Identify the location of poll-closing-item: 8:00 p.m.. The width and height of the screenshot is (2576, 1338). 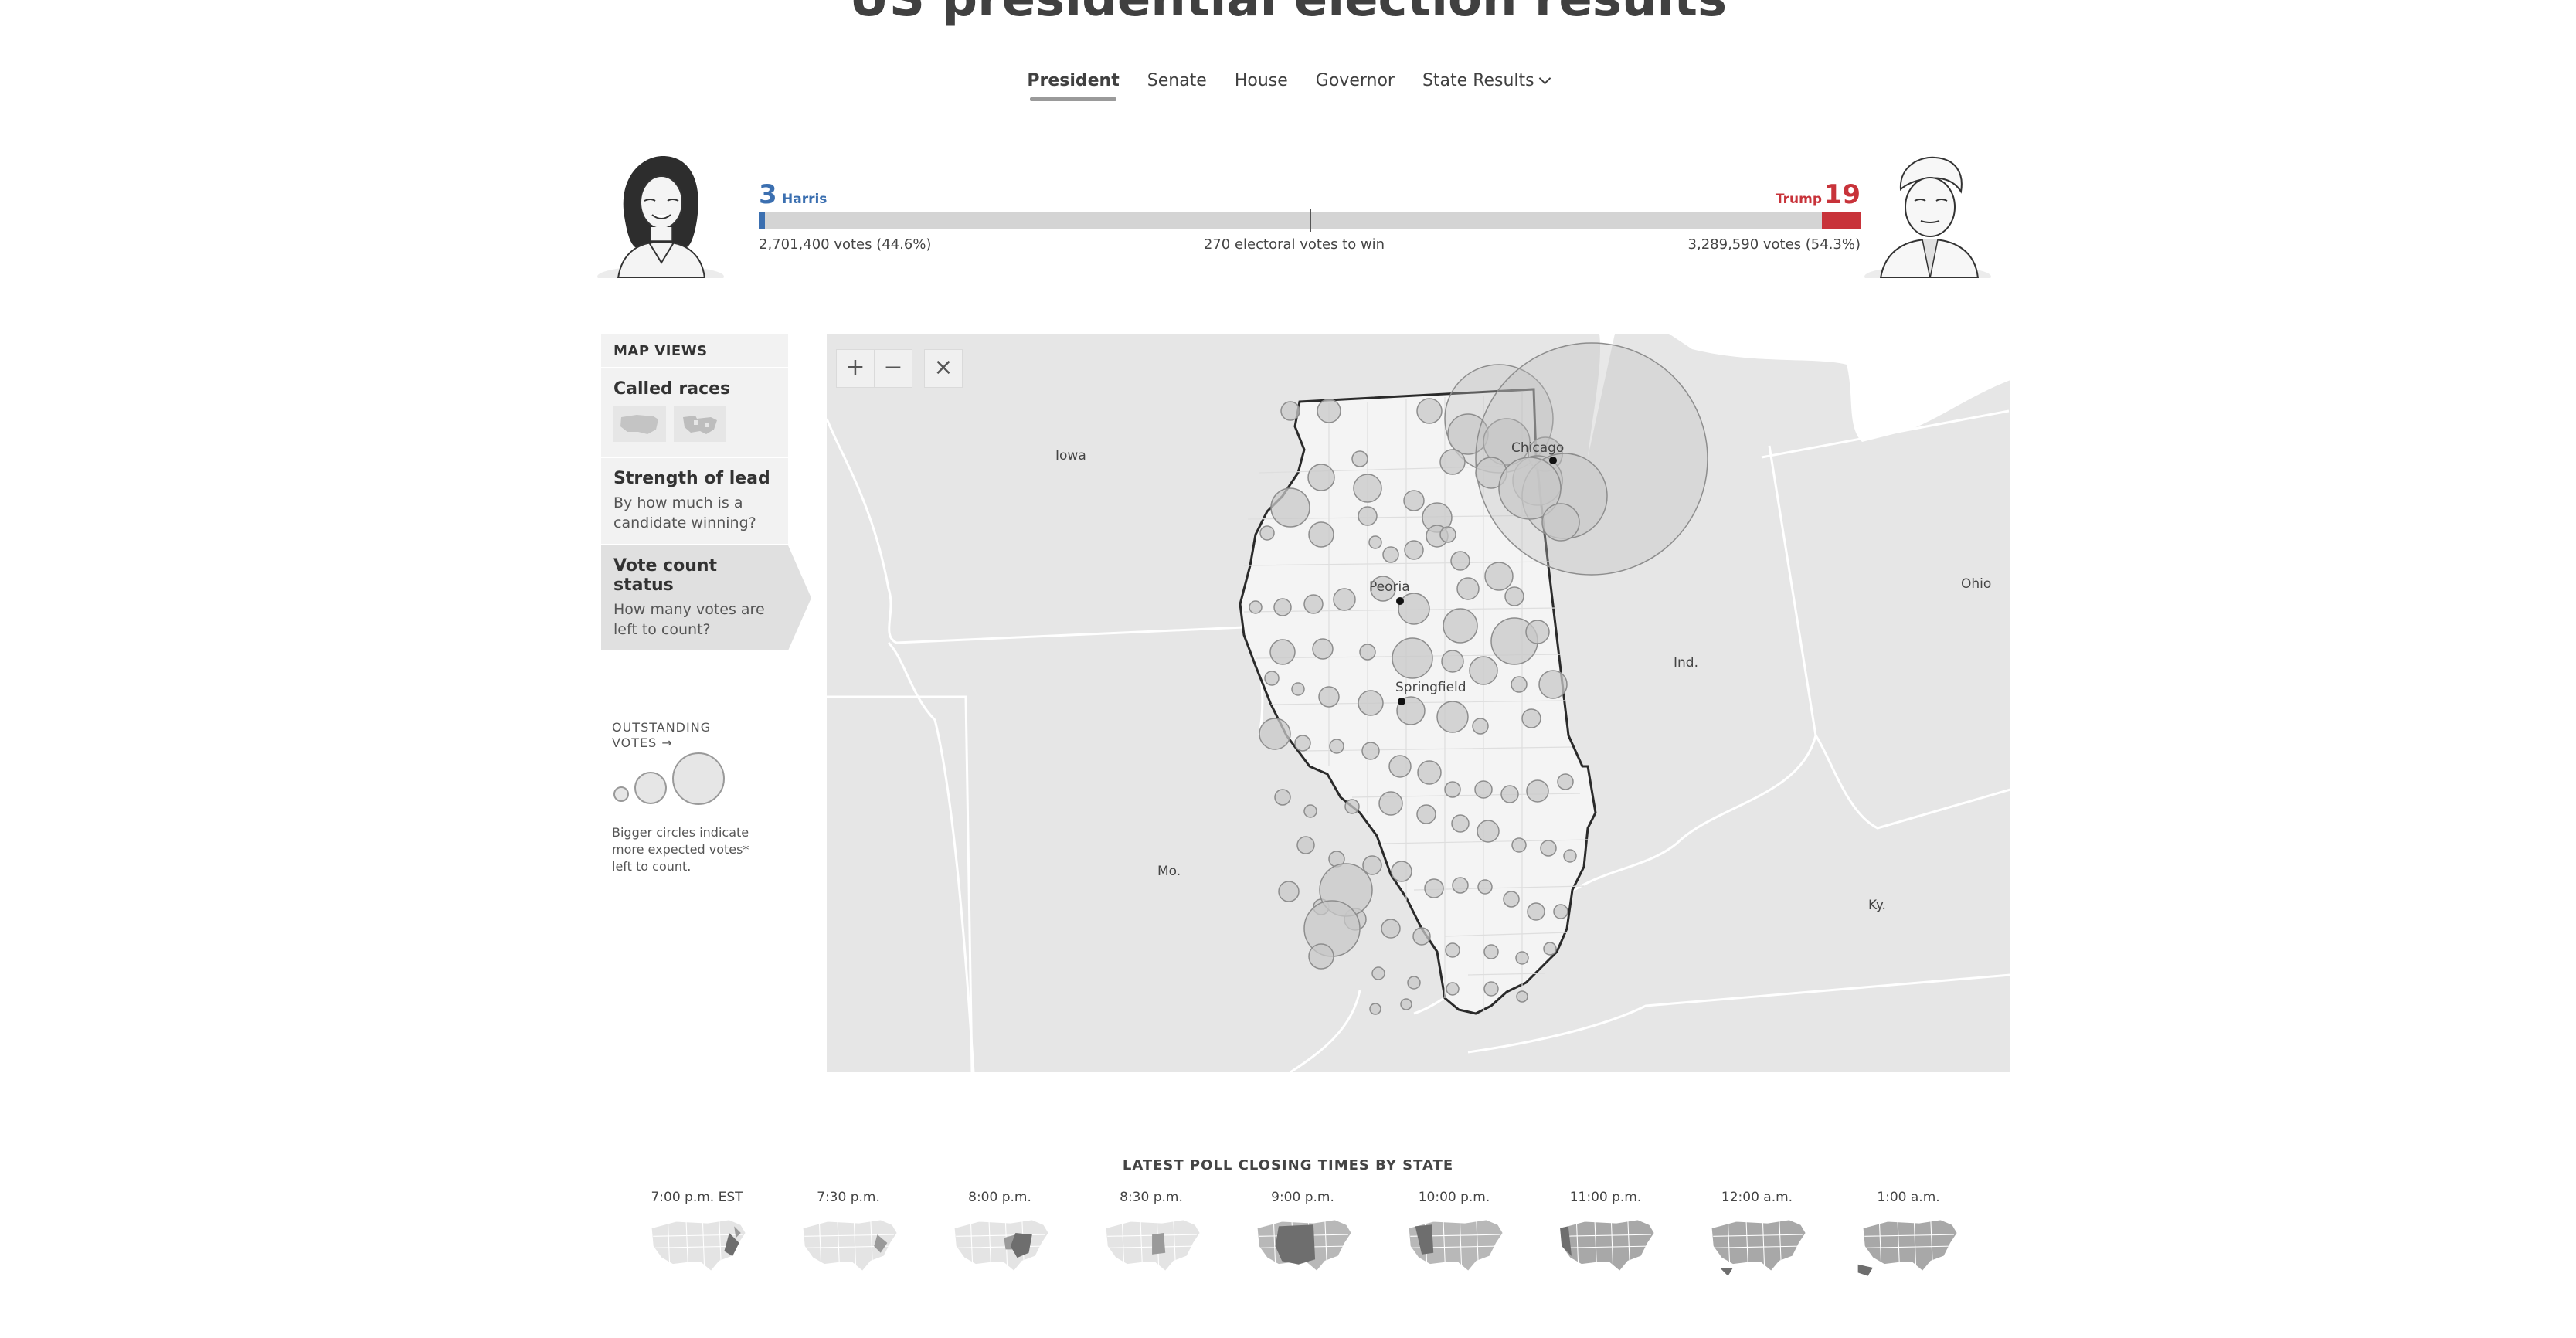
(1000, 1237).